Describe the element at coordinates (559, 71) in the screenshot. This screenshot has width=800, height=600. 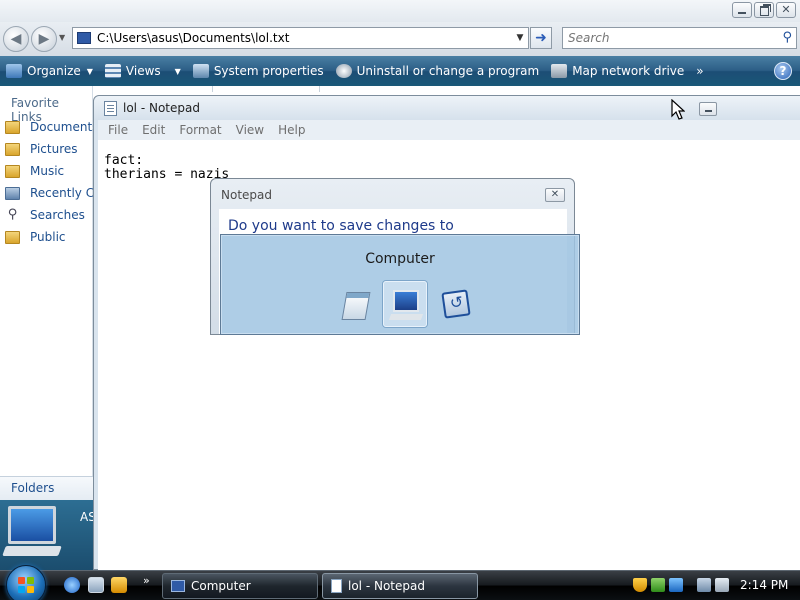
I see `network-drive-icon` at that location.